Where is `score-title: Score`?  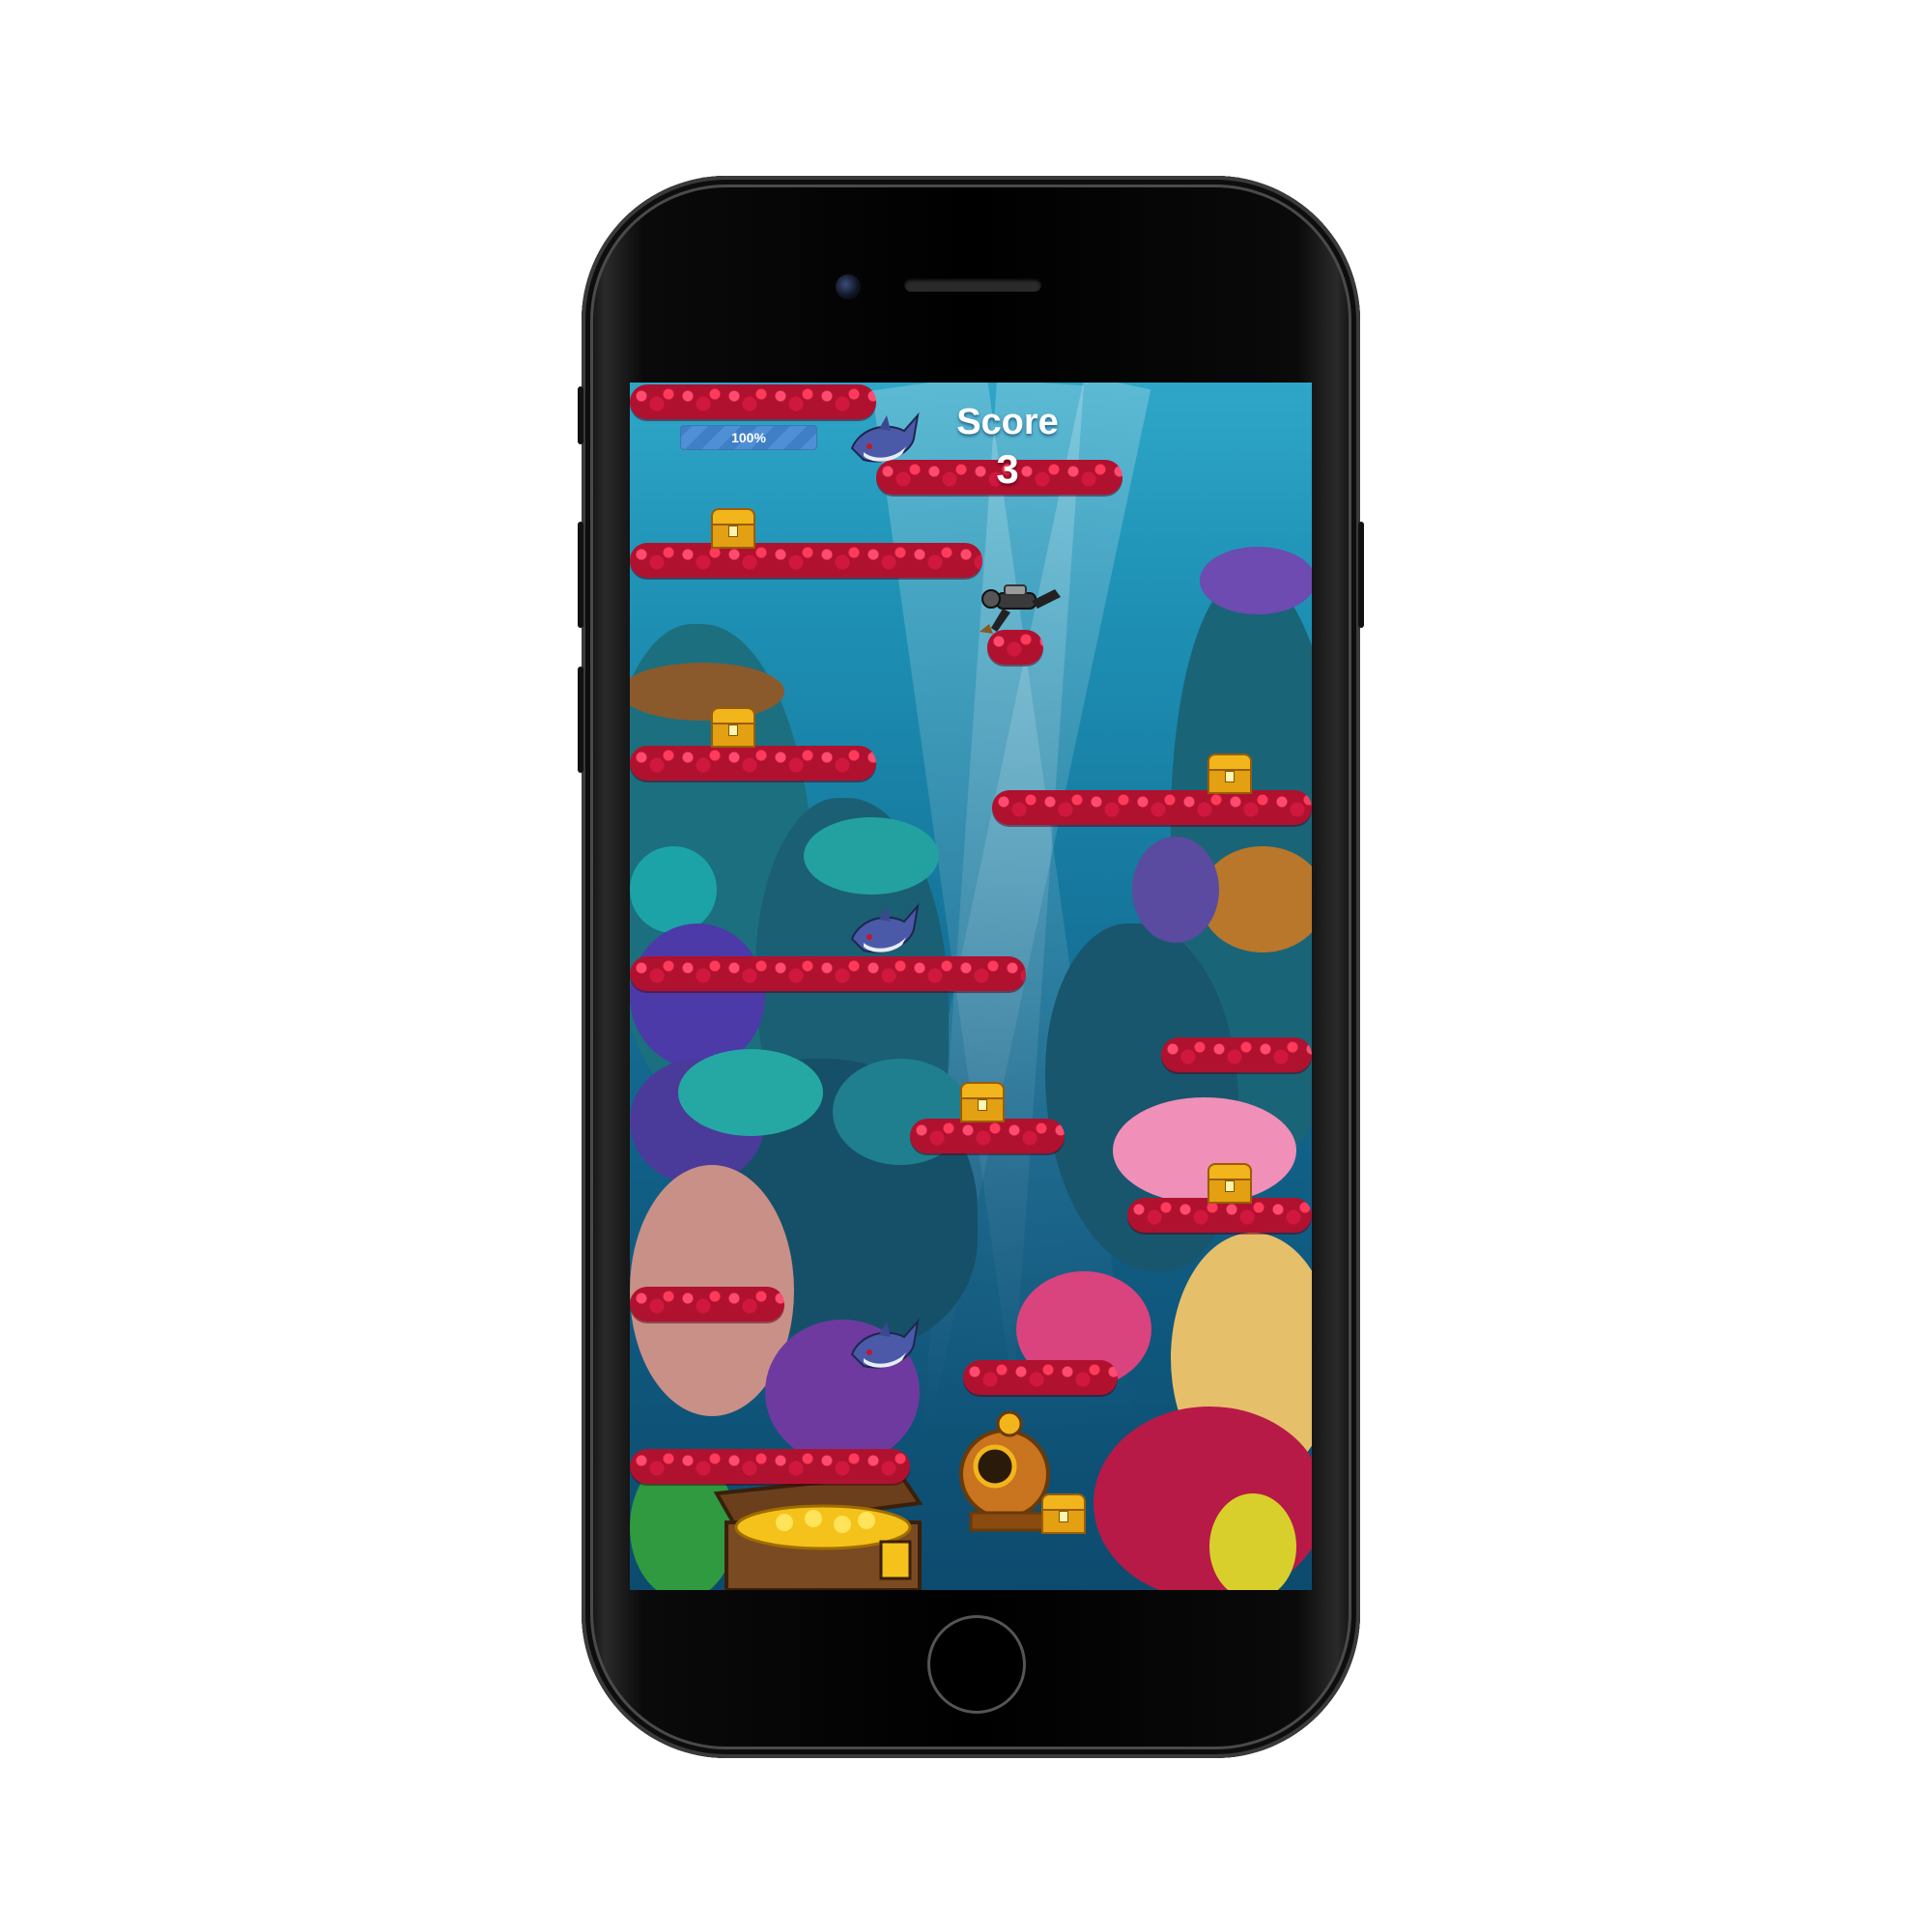
score-title: Score is located at coordinates (1008, 422).